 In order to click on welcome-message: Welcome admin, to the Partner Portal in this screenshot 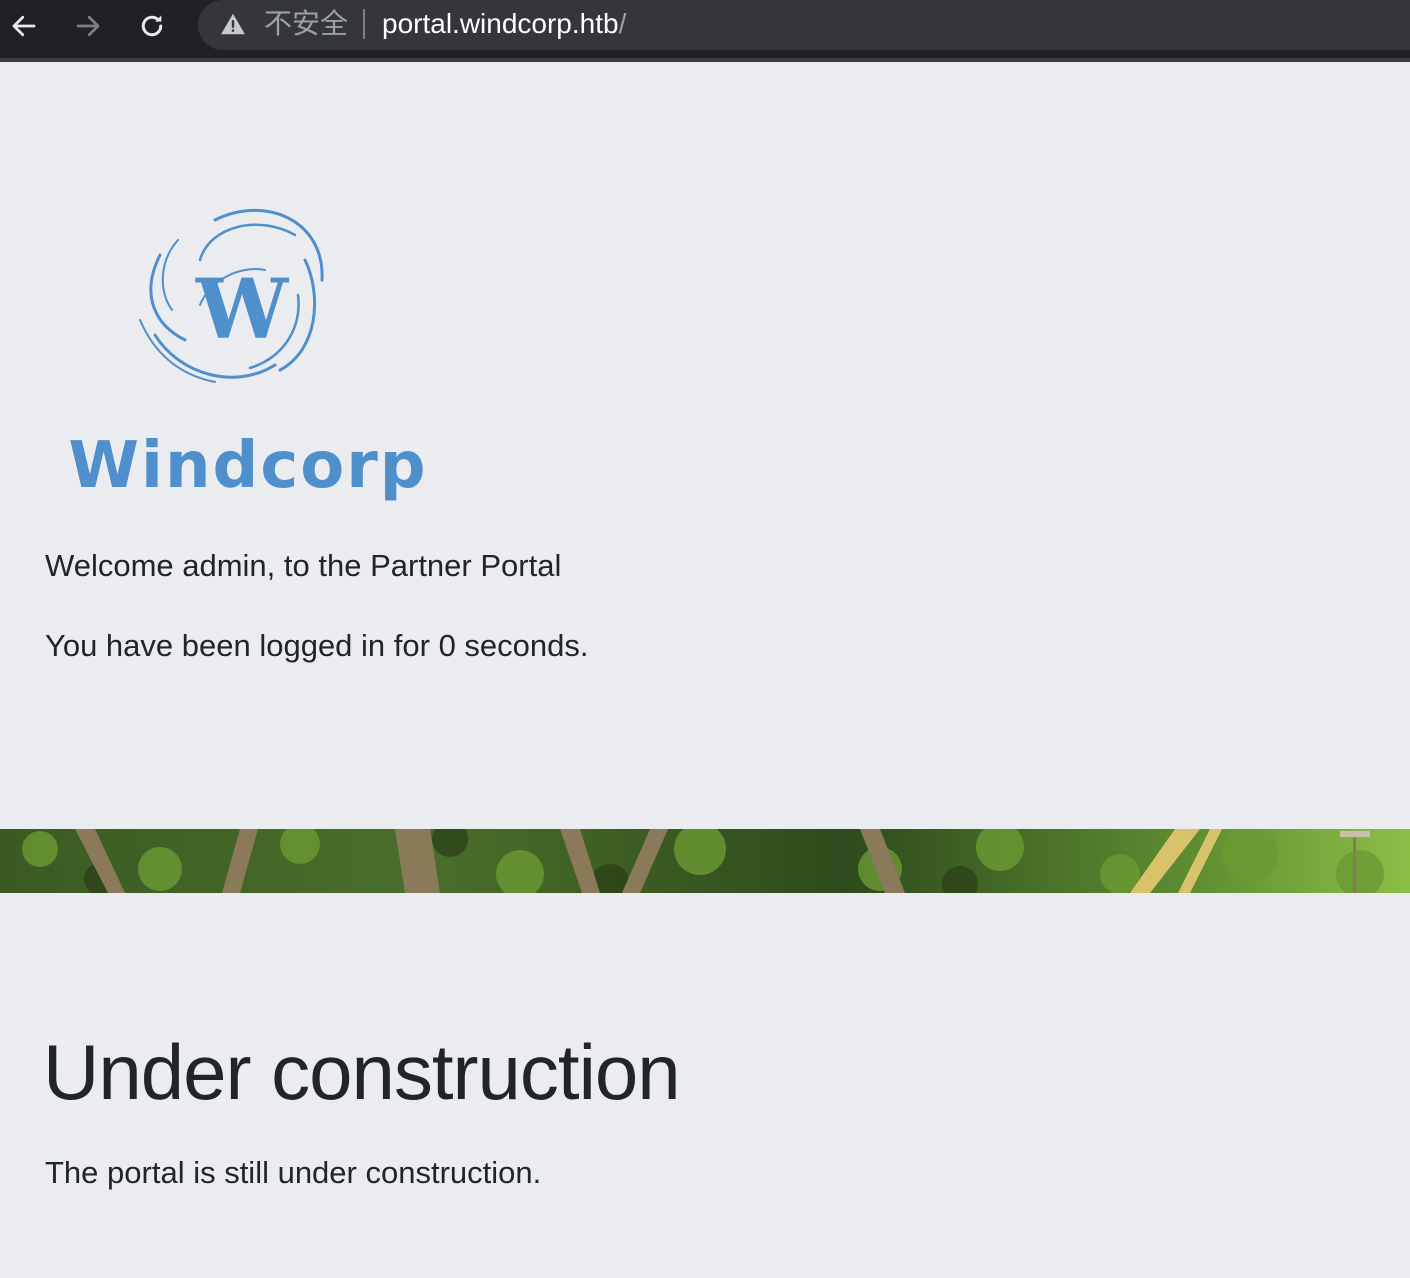, I will do `click(303, 565)`.